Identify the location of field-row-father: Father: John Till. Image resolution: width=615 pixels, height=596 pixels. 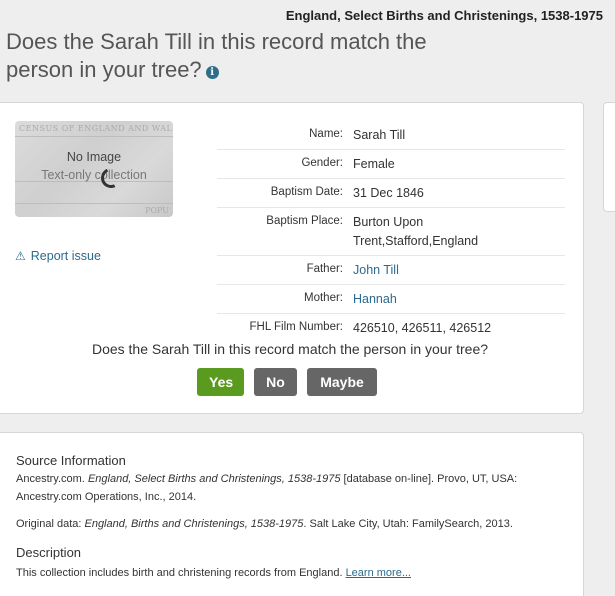
(391, 270).